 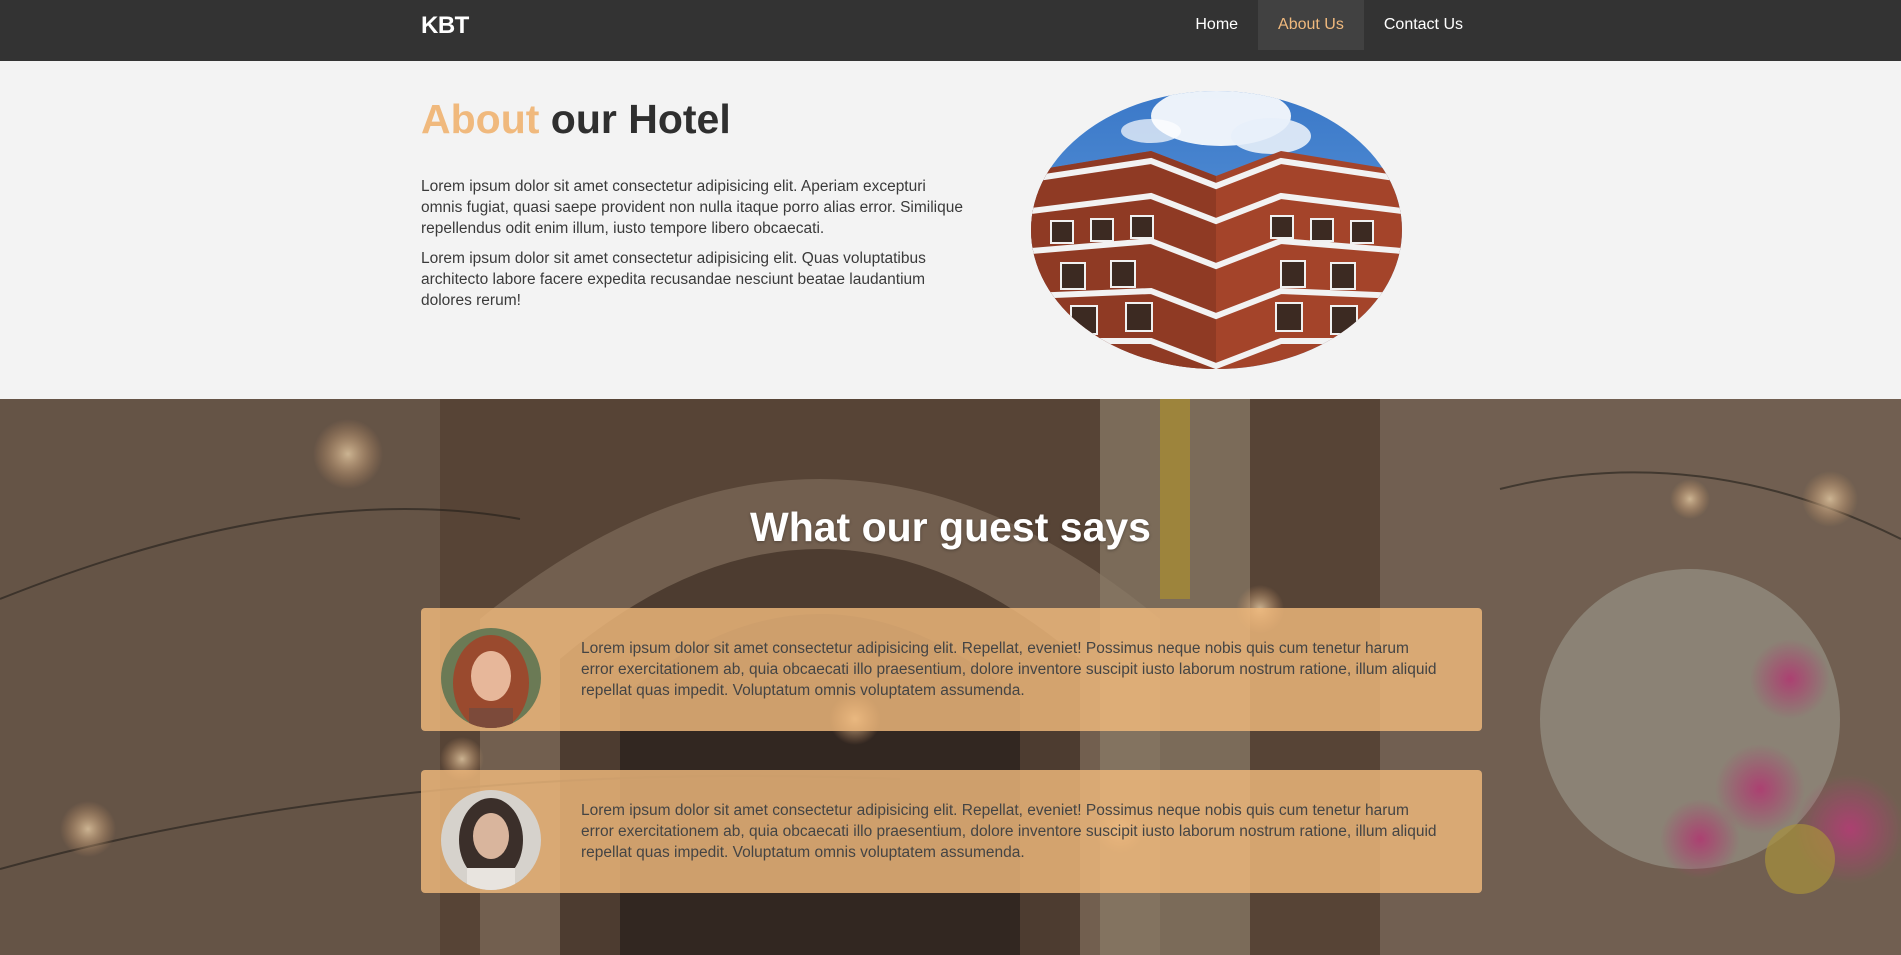 I want to click on nav-menu: Home About Us Contact Us, so click(x=1329, y=25).